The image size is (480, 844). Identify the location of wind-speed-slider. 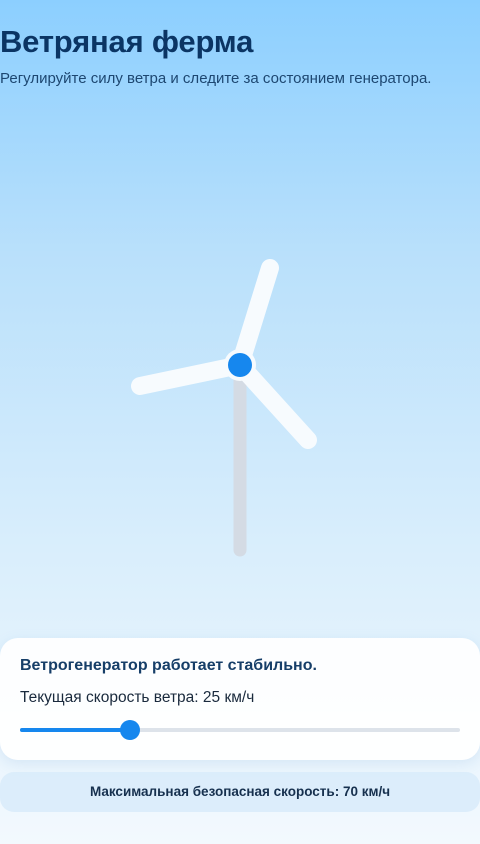
(240, 730).